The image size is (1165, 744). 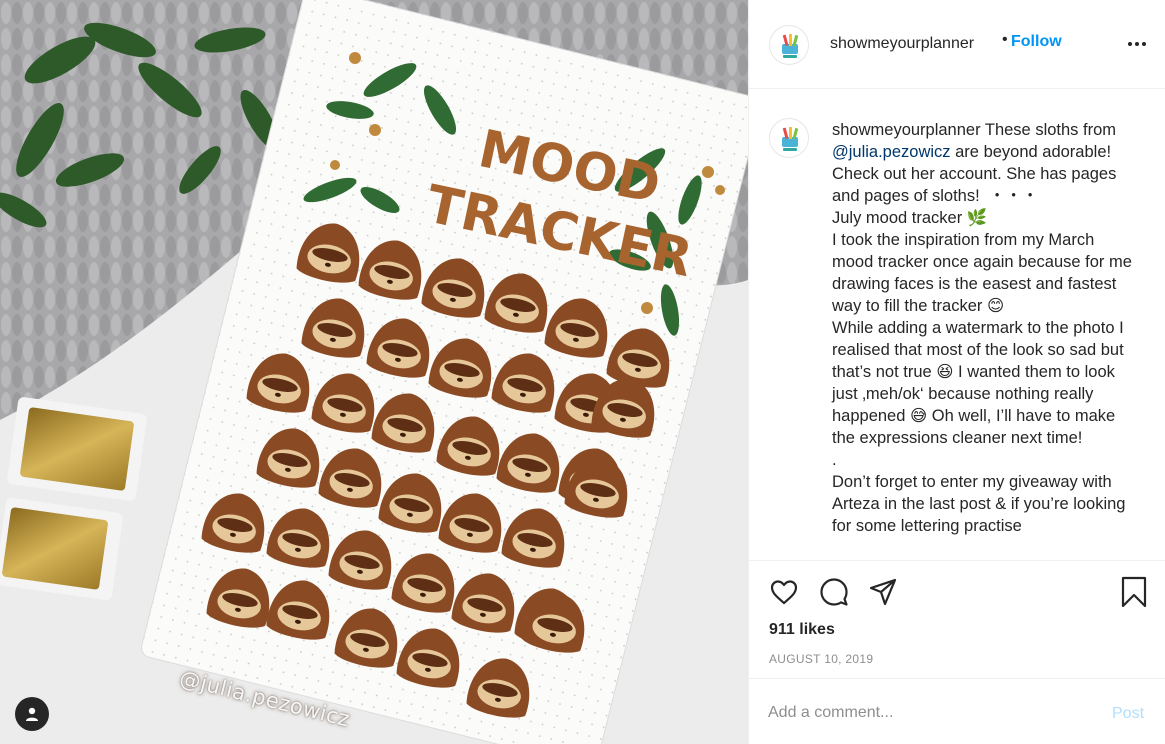 I want to click on post-date: AUGUST 10, 2019, so click(x=821, y=659).